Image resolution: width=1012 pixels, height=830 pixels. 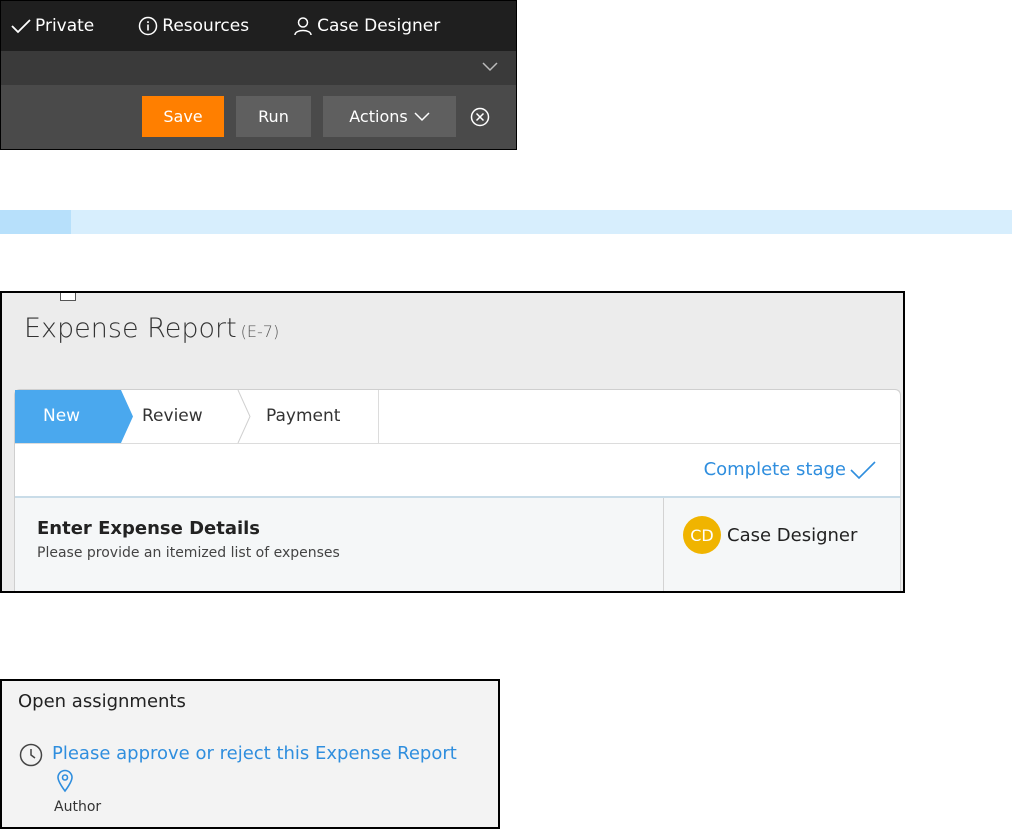 What do you see at coordinates (774, 469) in the screenshot?
I see `complete-stage-label: Complete stage` at bounding box center [774, 469].